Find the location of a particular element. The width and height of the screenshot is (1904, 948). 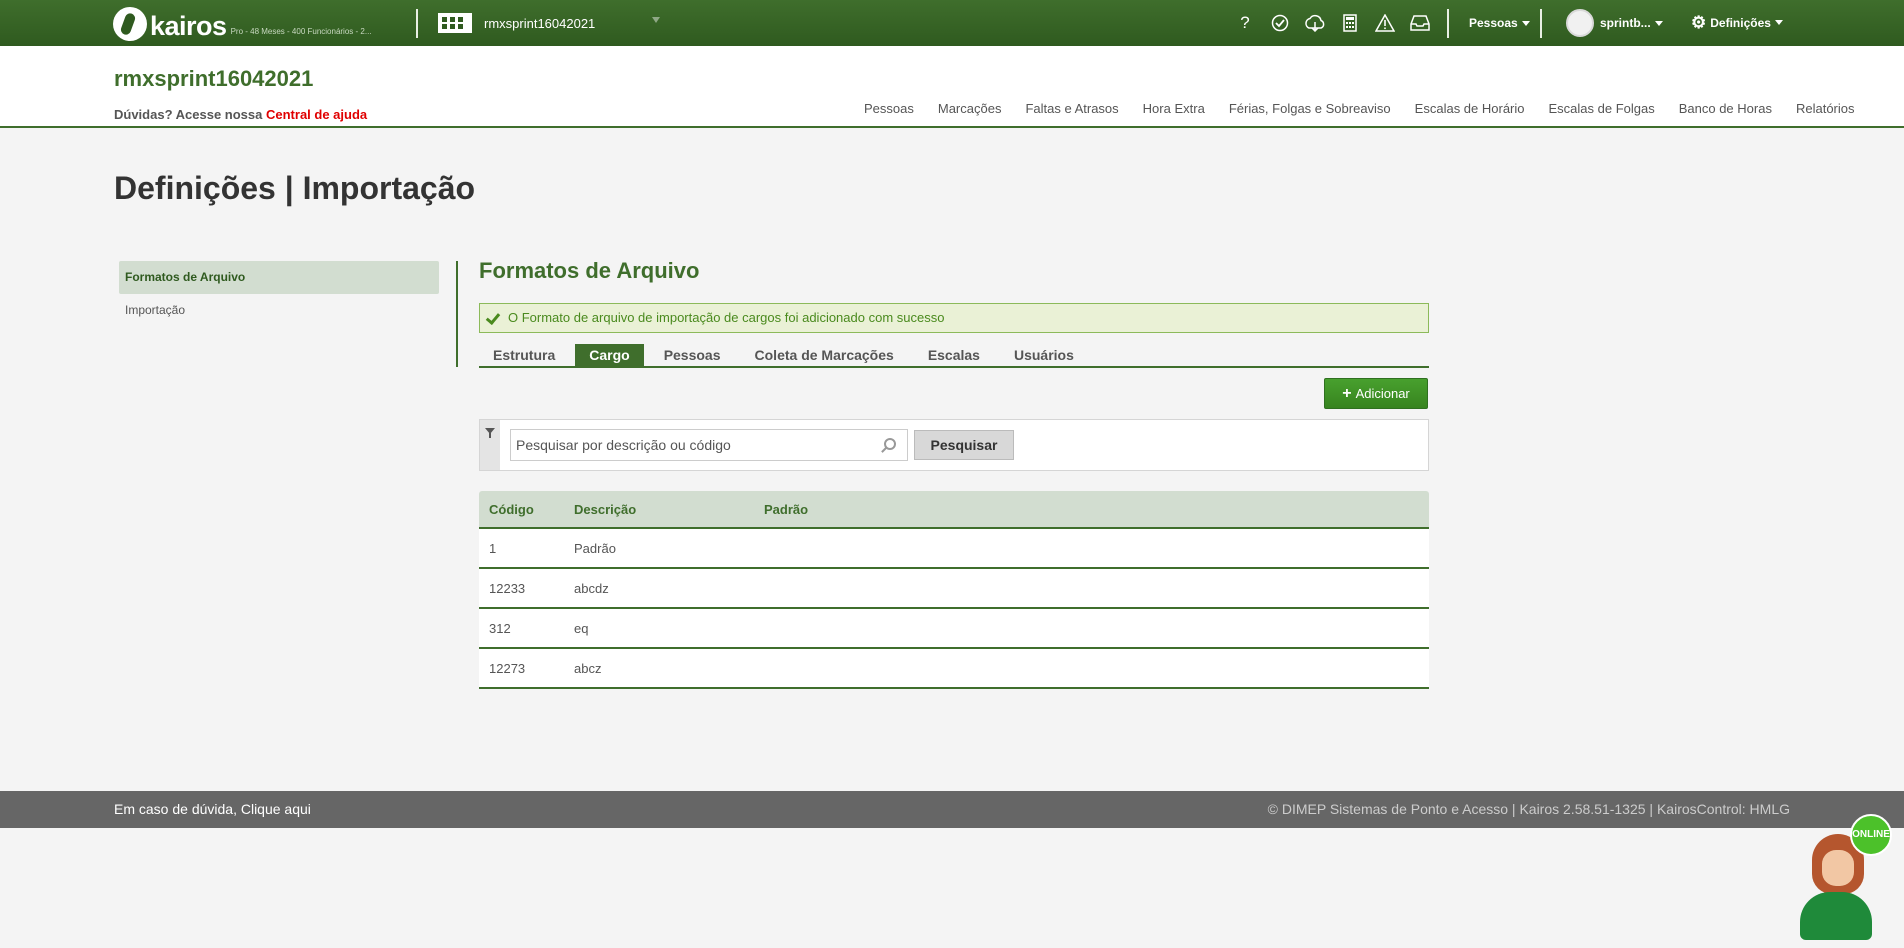

support-agent-body is located at coordinates (1836, 916).